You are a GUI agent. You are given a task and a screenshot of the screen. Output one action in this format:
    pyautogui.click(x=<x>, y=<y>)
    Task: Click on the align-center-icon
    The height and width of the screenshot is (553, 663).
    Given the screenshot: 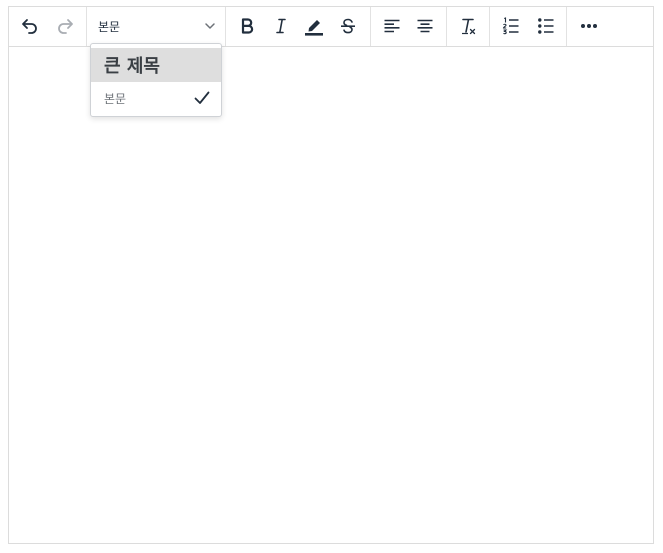 What is the action you would take?
    pyautogui.click(x=425, y=26)
    